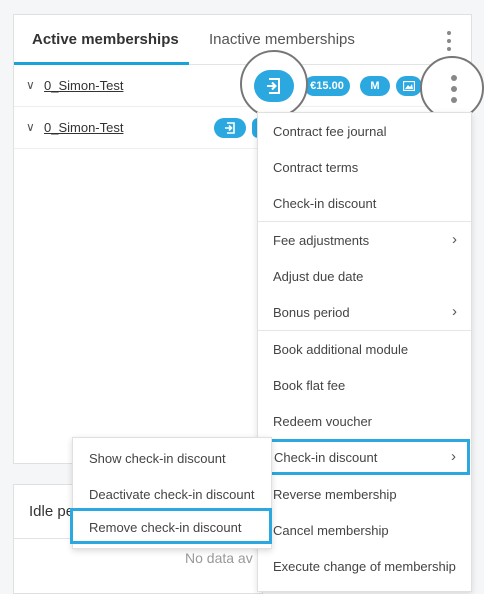 Image resolution: width=484 pixels, height=594 pixels. What do you see at coordinates (364, 131) in the screenshot?
I see `menu-item-contract-fee-journal: Contract fee journal` at bounding box center [364, 131].